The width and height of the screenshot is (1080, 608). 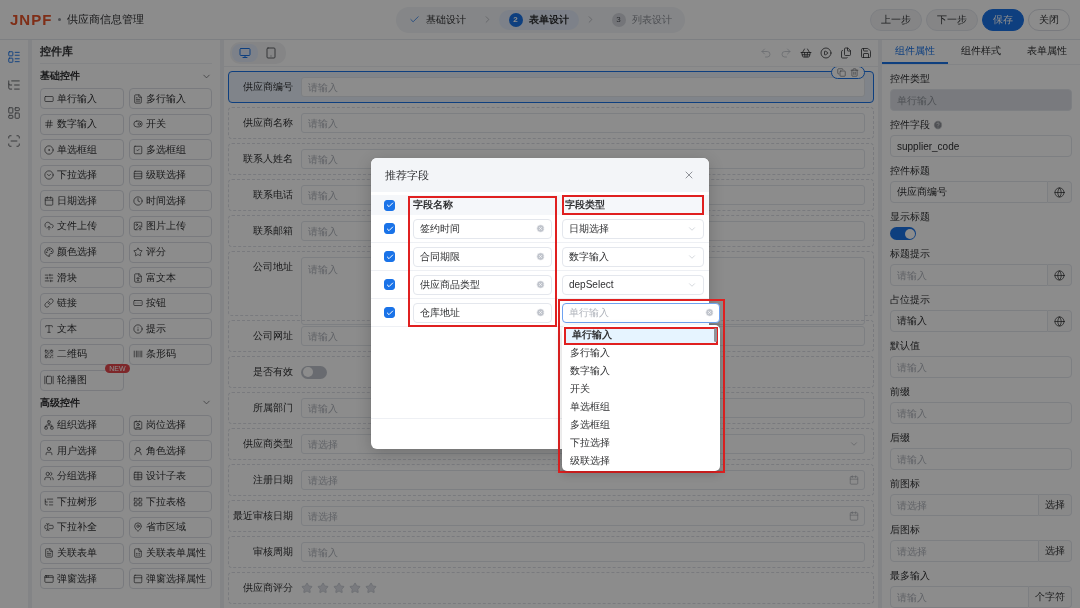 I want to click on panel-tab: 表单属性, so click(x=1047, y=52).